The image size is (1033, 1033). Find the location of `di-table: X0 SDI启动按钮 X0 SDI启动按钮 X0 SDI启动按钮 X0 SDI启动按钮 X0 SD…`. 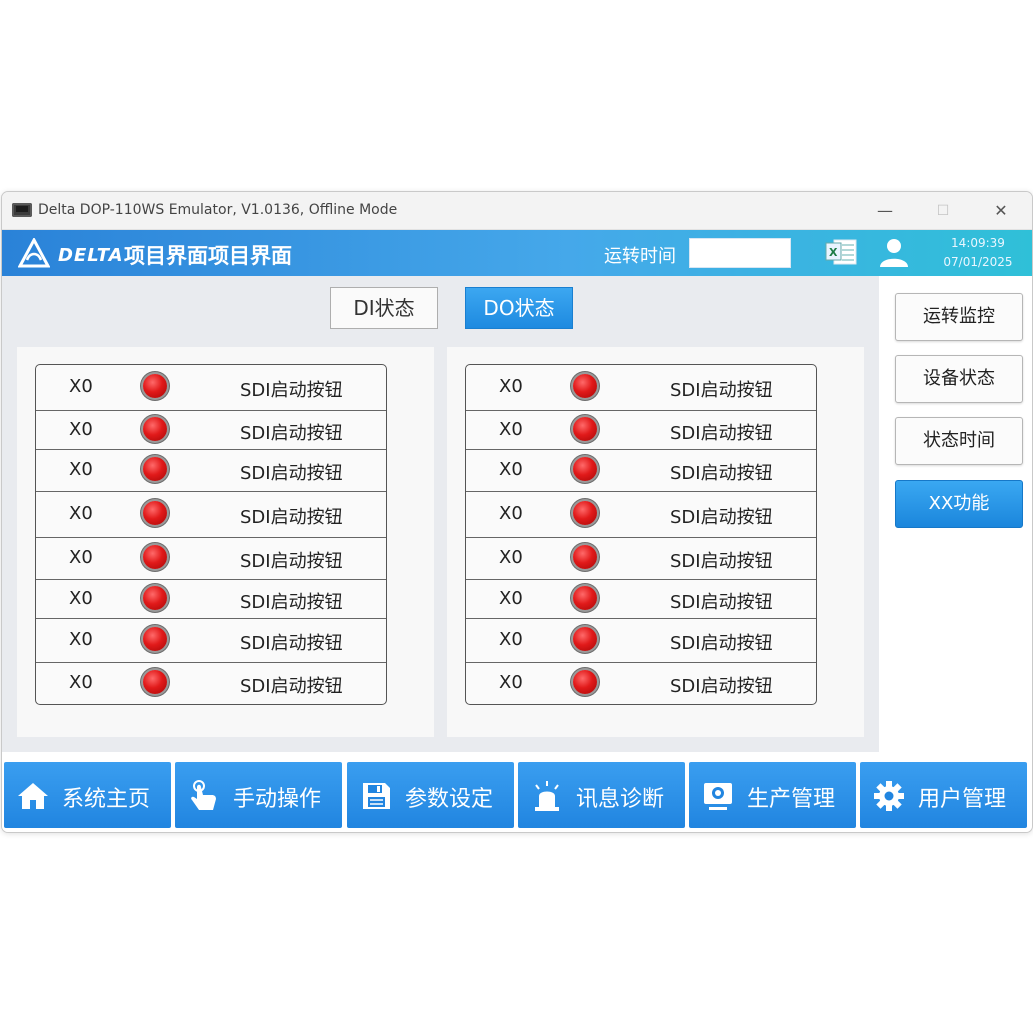

di-table: X0 SDI启动按钮 X0 SDI启动按钮 X0 SDI启动按钮 X0 SDI启动按钮 X0 SD… is located at coordinates (211, 534).